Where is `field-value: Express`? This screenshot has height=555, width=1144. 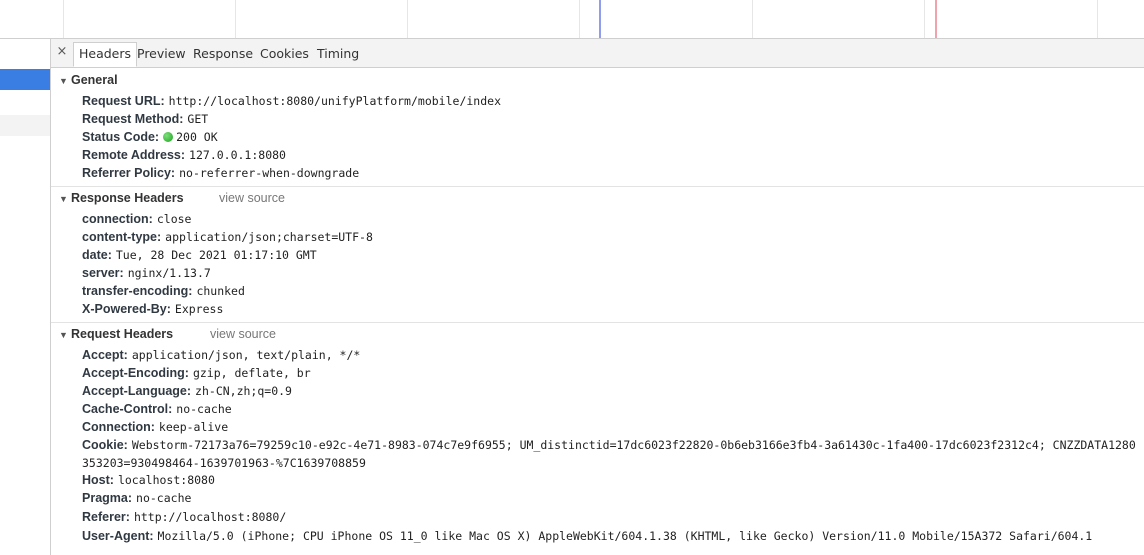 field-value: Express is located at coordinates (199, 309).